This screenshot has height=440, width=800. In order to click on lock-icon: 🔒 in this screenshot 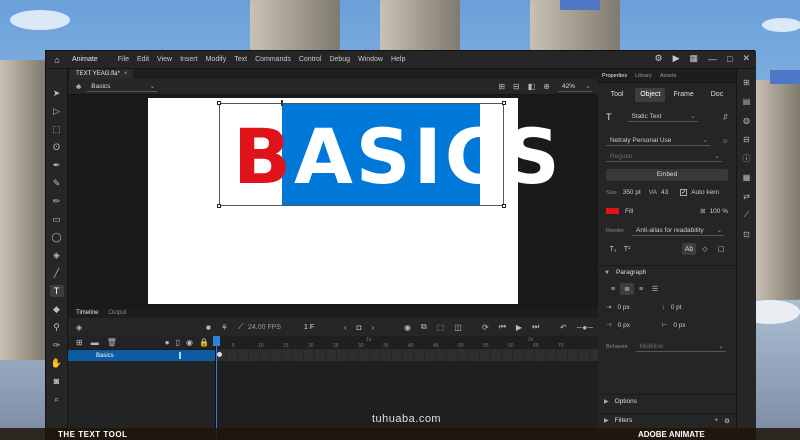, I will do `click(204, 342)`.